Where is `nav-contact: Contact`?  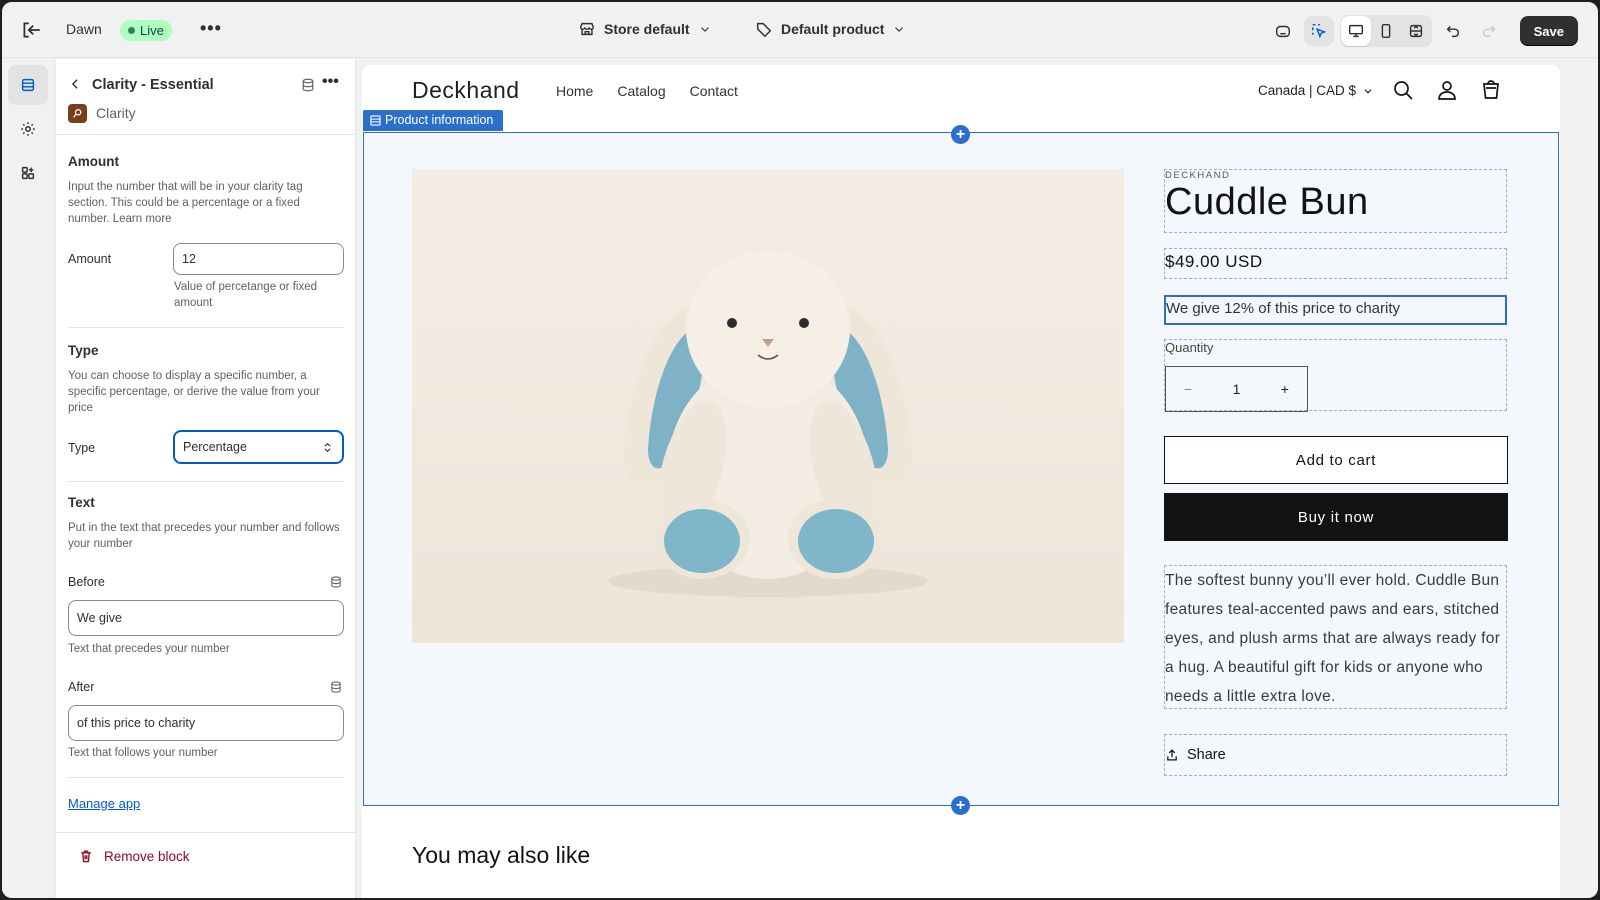 nav-contact: Contact is located at coordinates (714, 91).